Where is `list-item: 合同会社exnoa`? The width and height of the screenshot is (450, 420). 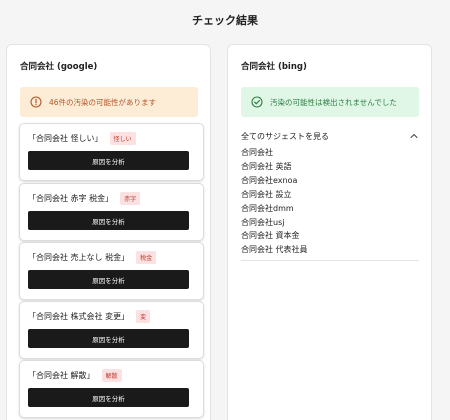 list-item: 合同会社exnoa is located at coordinates (269, 180).